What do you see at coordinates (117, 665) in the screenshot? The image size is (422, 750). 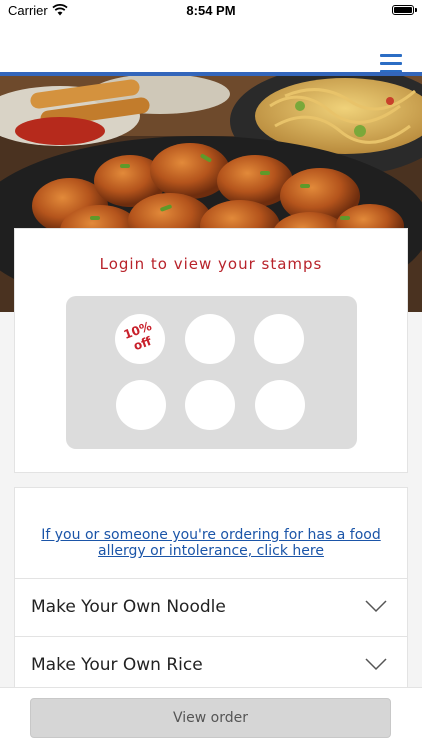 I see `category-label: Make Your Own Rice` at bounding box center [117, 665].